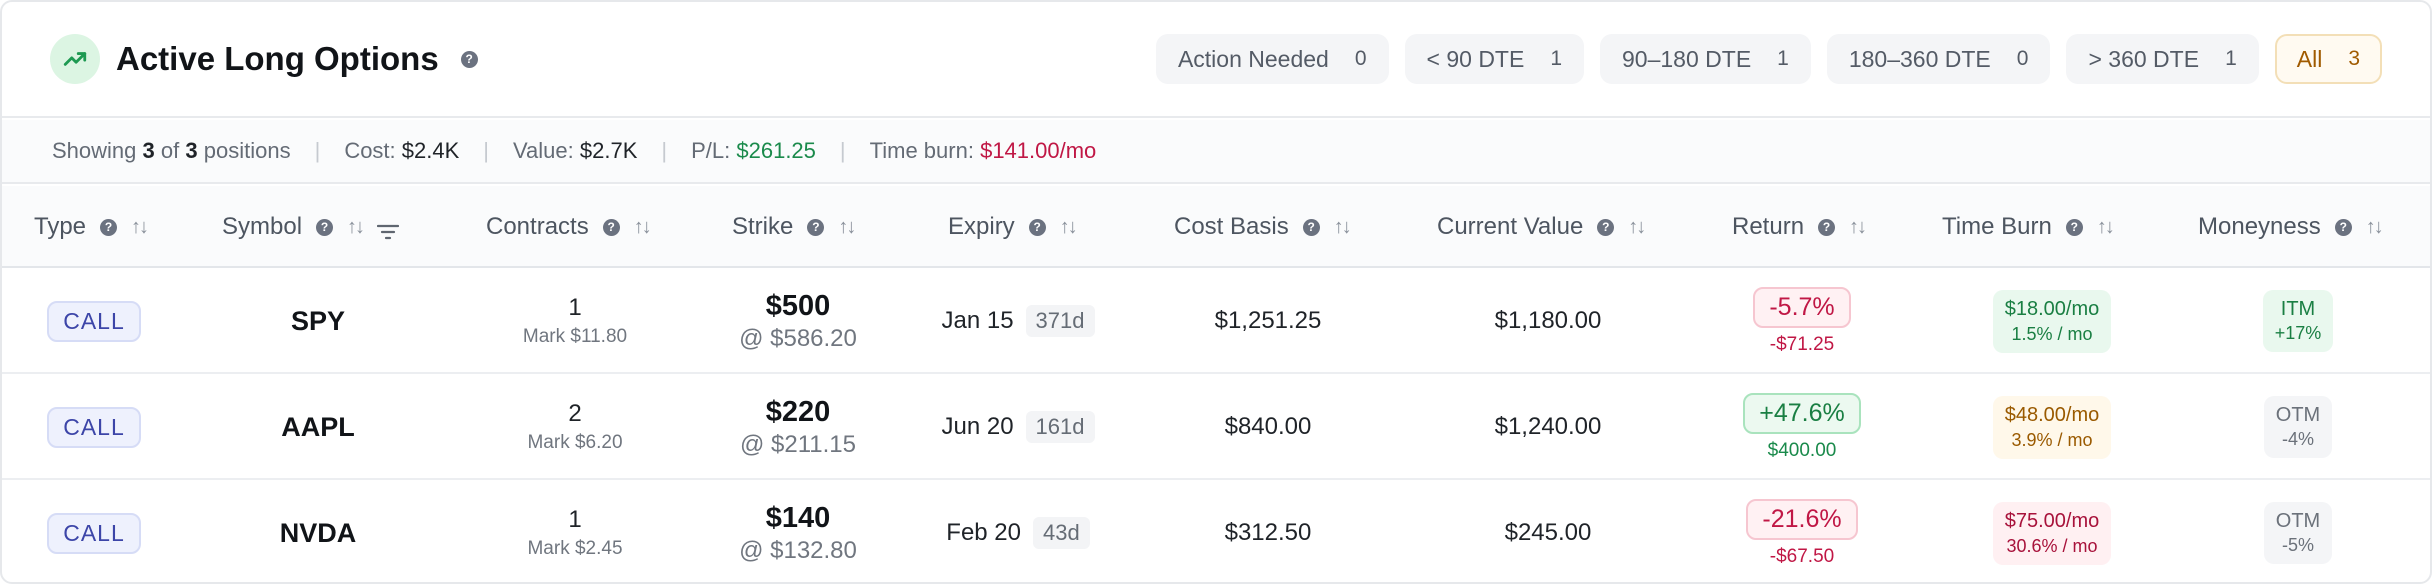 The width and height of the screenshot is (2432, 584). I want to click on page-title: Active Long Options, so click(277, 58).